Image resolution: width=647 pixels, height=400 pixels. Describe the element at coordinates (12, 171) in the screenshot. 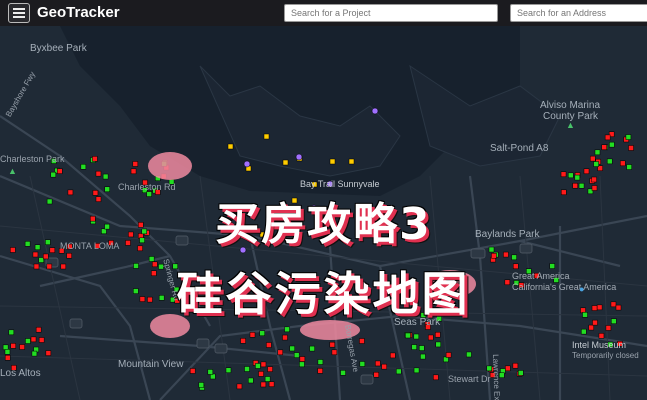

I see `park-pin-icon: ▲` at that location.